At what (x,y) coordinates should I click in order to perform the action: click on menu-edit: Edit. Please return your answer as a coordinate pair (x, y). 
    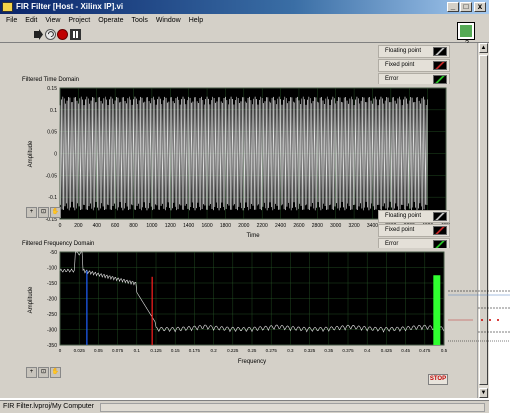
    Looking at the image, I should click on (31, 20).